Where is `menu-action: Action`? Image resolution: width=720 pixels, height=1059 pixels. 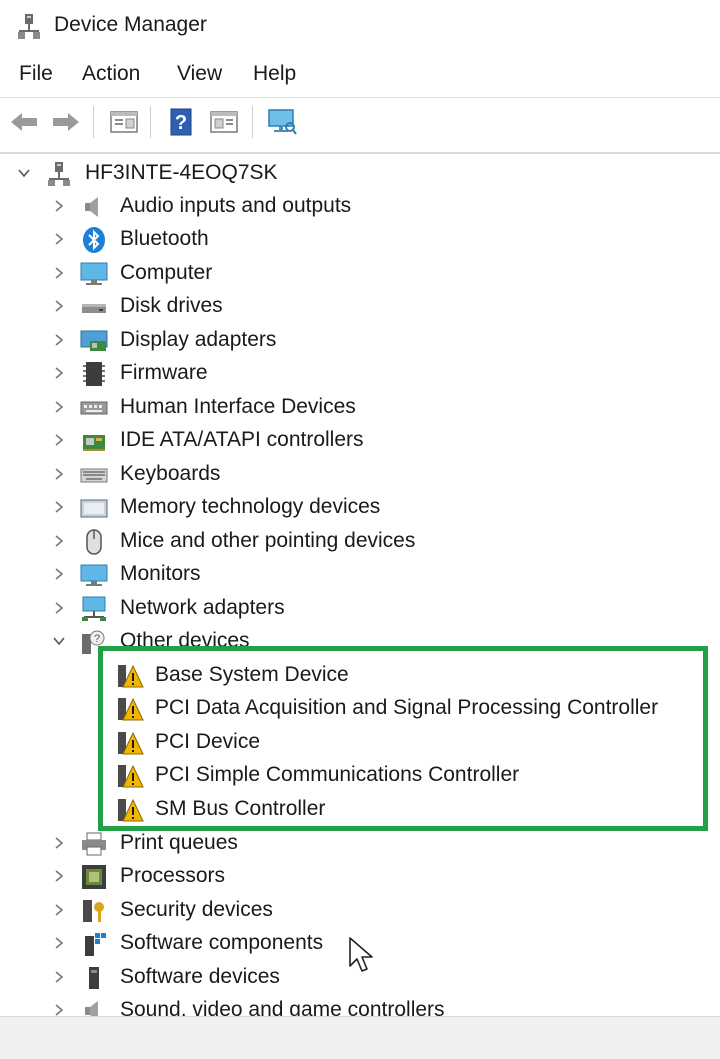 menu-action: Action is located at coordinates (111, 74).